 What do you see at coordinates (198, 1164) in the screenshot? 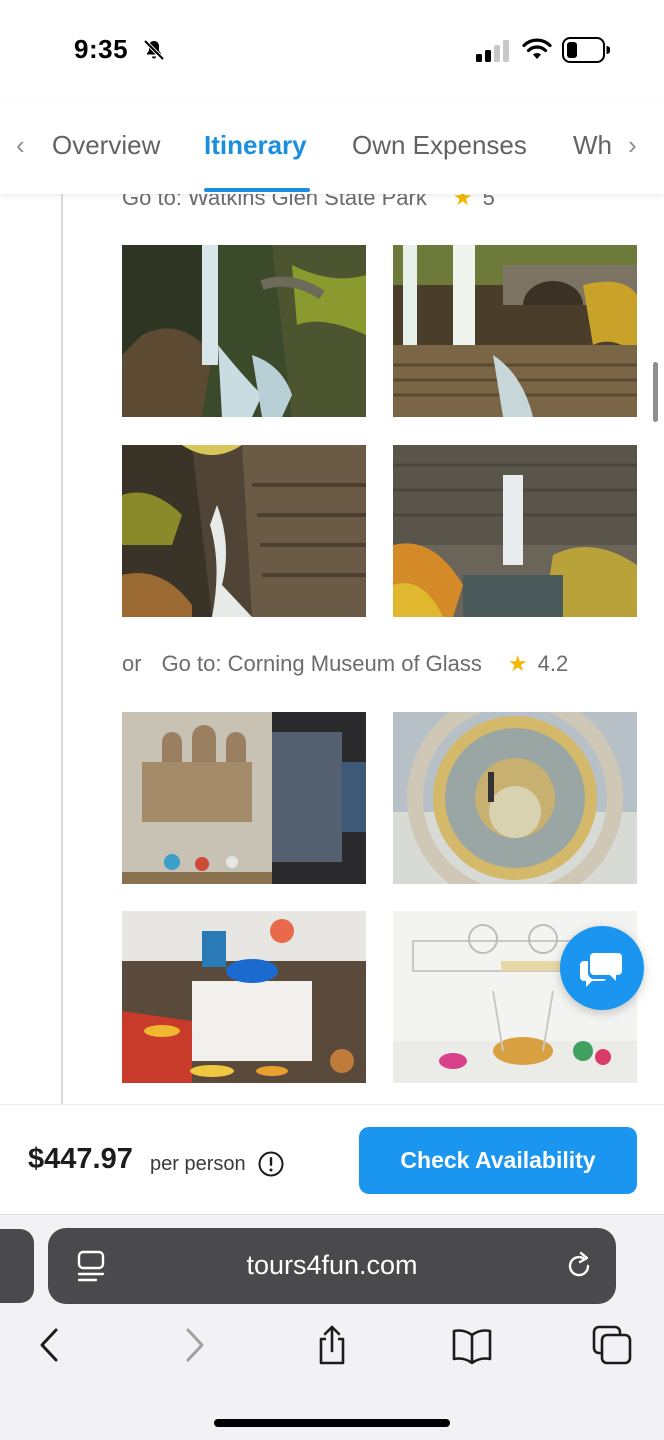
I see `per-person-label: per person` at bounding box center [198, 1164].